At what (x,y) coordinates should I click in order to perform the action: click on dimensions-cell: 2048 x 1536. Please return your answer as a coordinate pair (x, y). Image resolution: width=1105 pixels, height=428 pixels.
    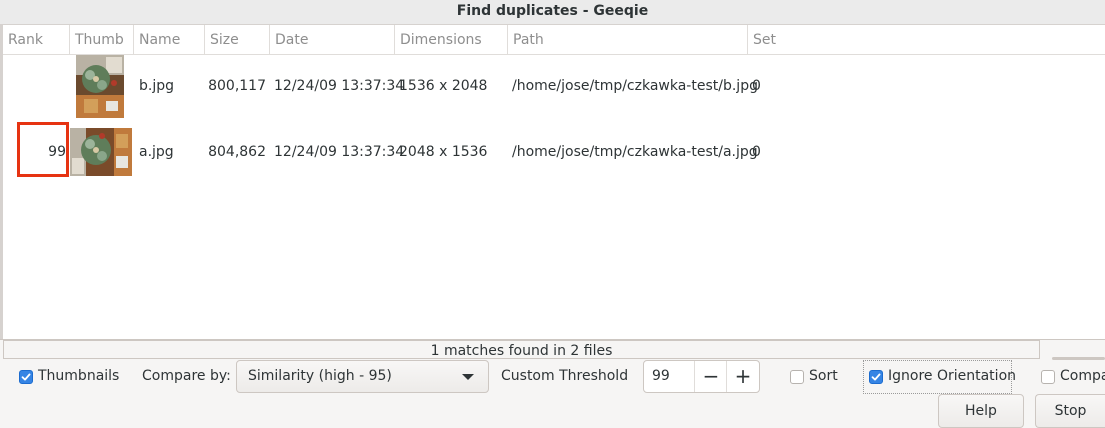
    Looking at the image, I should click on (443, 152).